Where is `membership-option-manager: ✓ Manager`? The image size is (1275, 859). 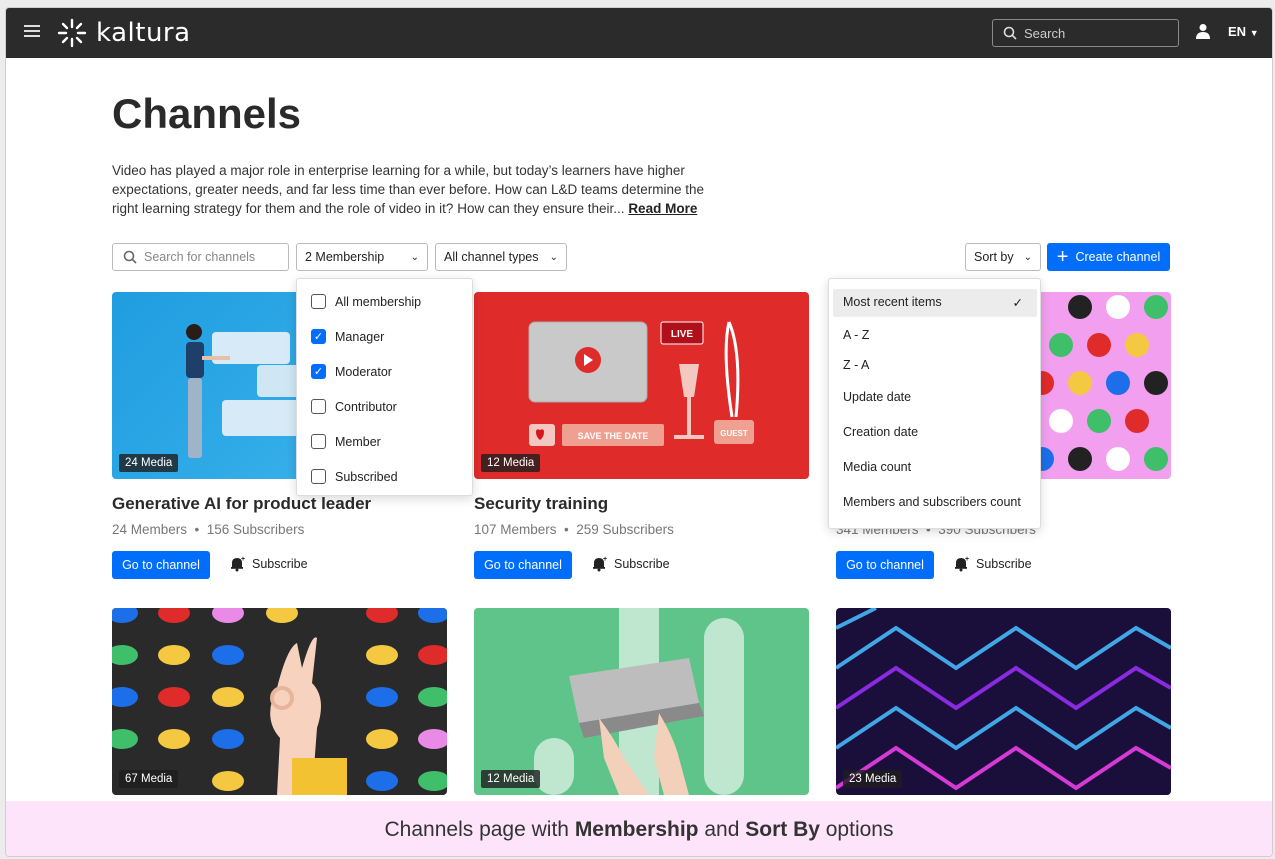
membership-option-manager: ✓ Manager is located at coordinates (347, 336).